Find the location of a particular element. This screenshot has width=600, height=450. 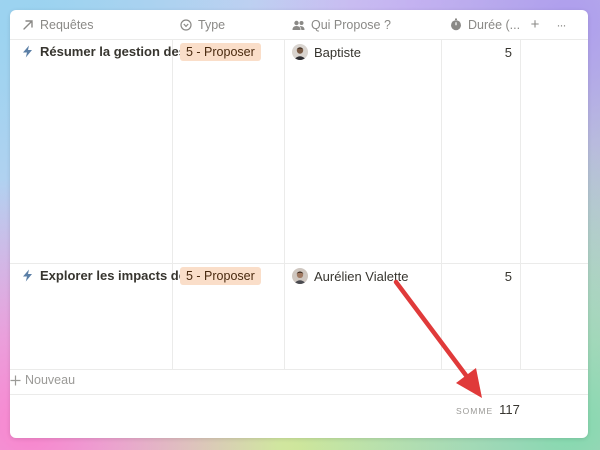

column-header-qui-propose: Qui Propose ? is located at coordinates (367, 24).